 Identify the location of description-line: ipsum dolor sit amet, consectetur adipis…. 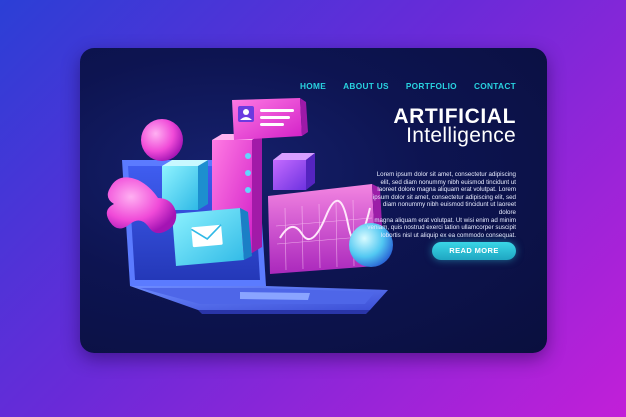
(444, 197).